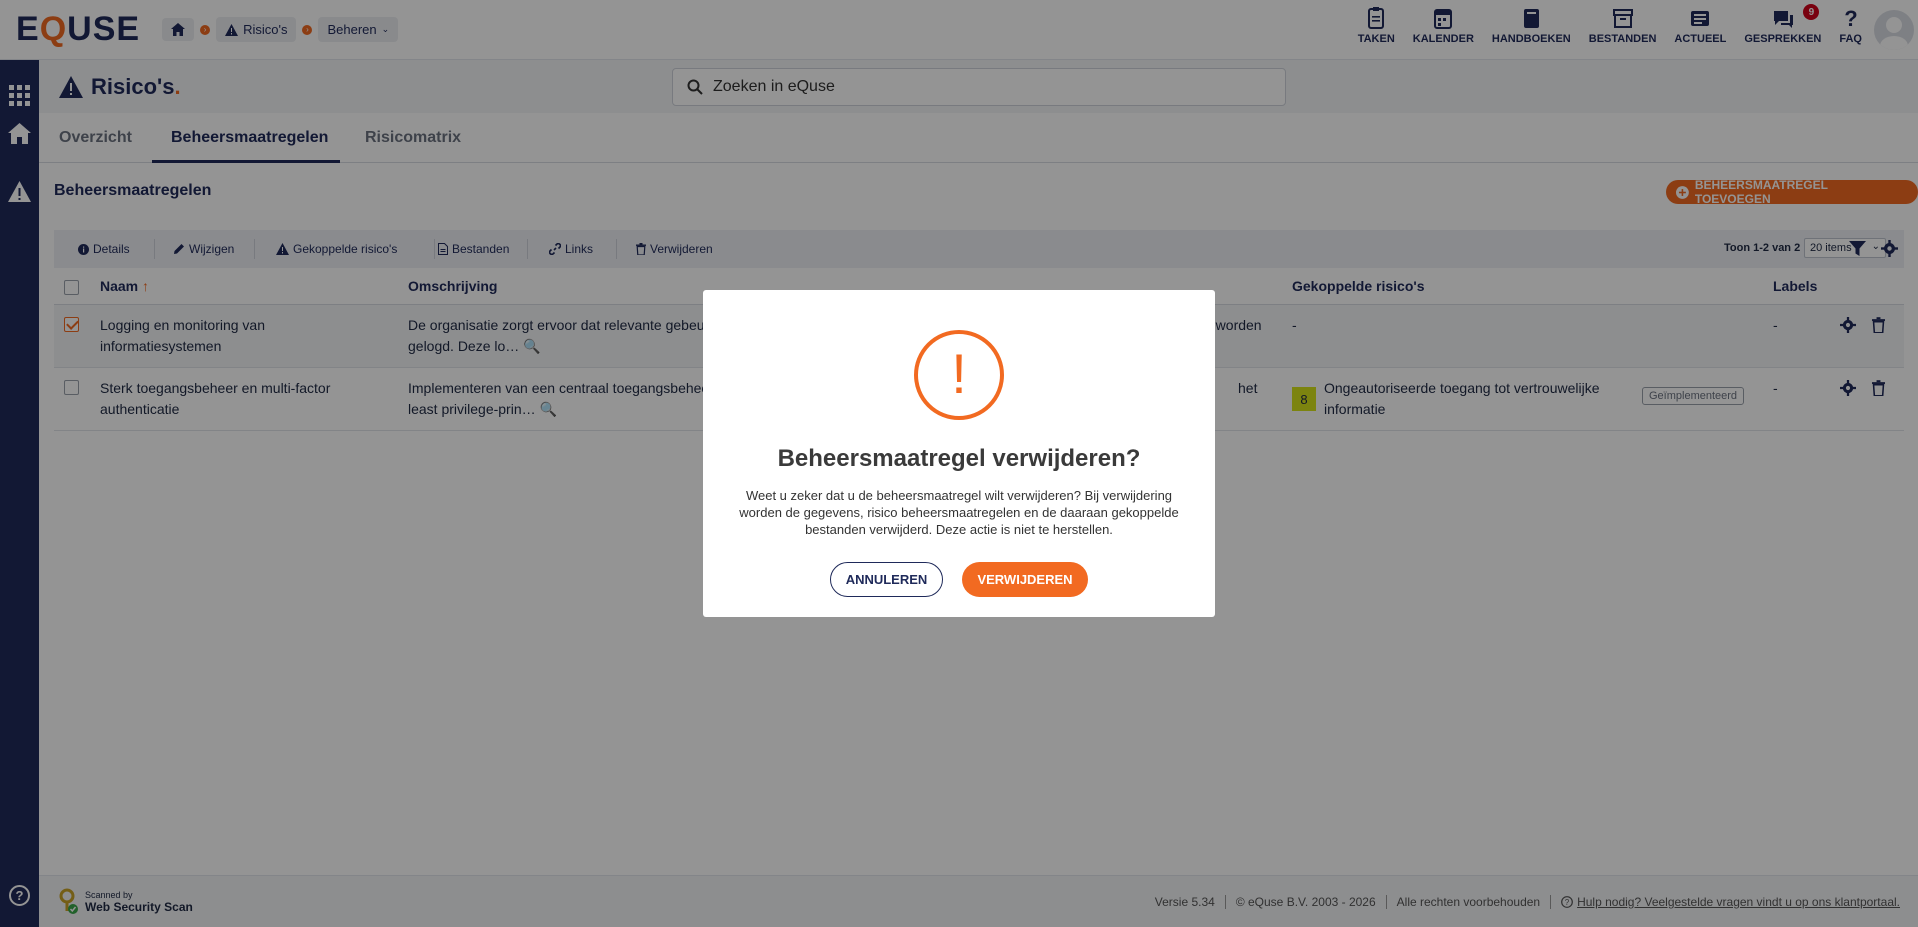 The height and width of the screenshot is (927, 1918). Describe the element at coordinates (959, 458) in the screenshot. I see `dialog-title: Beheersmaatregel verwijderen?` at that location.